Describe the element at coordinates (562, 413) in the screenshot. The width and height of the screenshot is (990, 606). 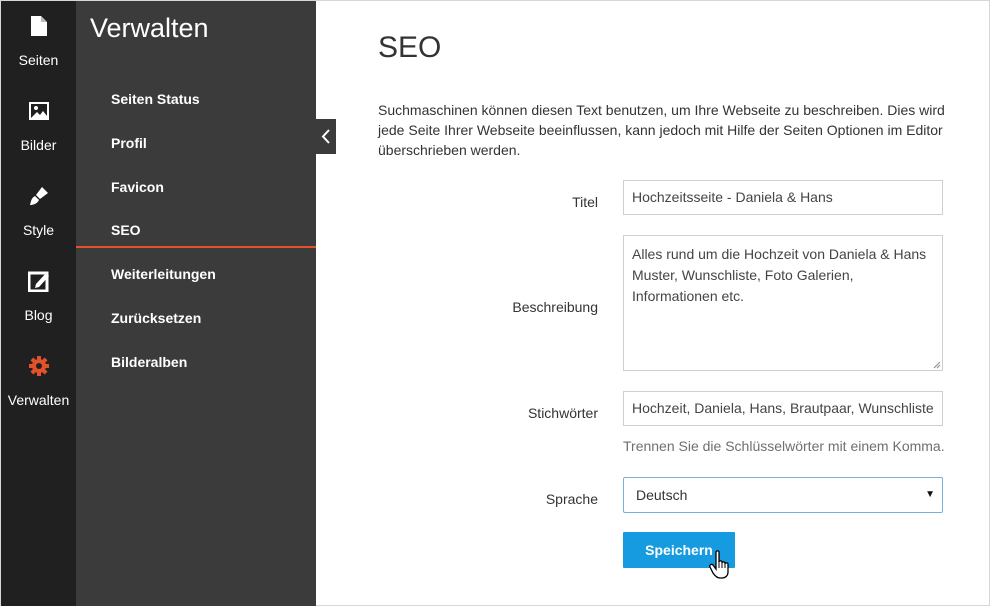
I see `keywords-label: Stichwörter` at that location.